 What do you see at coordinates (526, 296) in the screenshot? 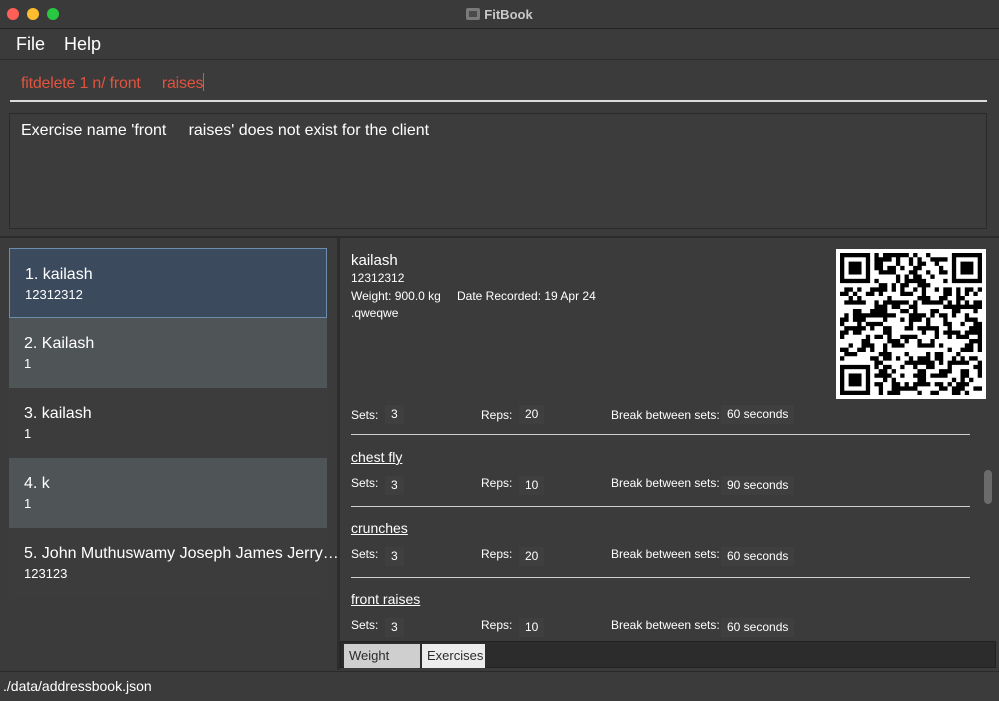
I see `detail-date-recorded: Date Recorded: 19 Apr 24` at bounding box center [526, 296].